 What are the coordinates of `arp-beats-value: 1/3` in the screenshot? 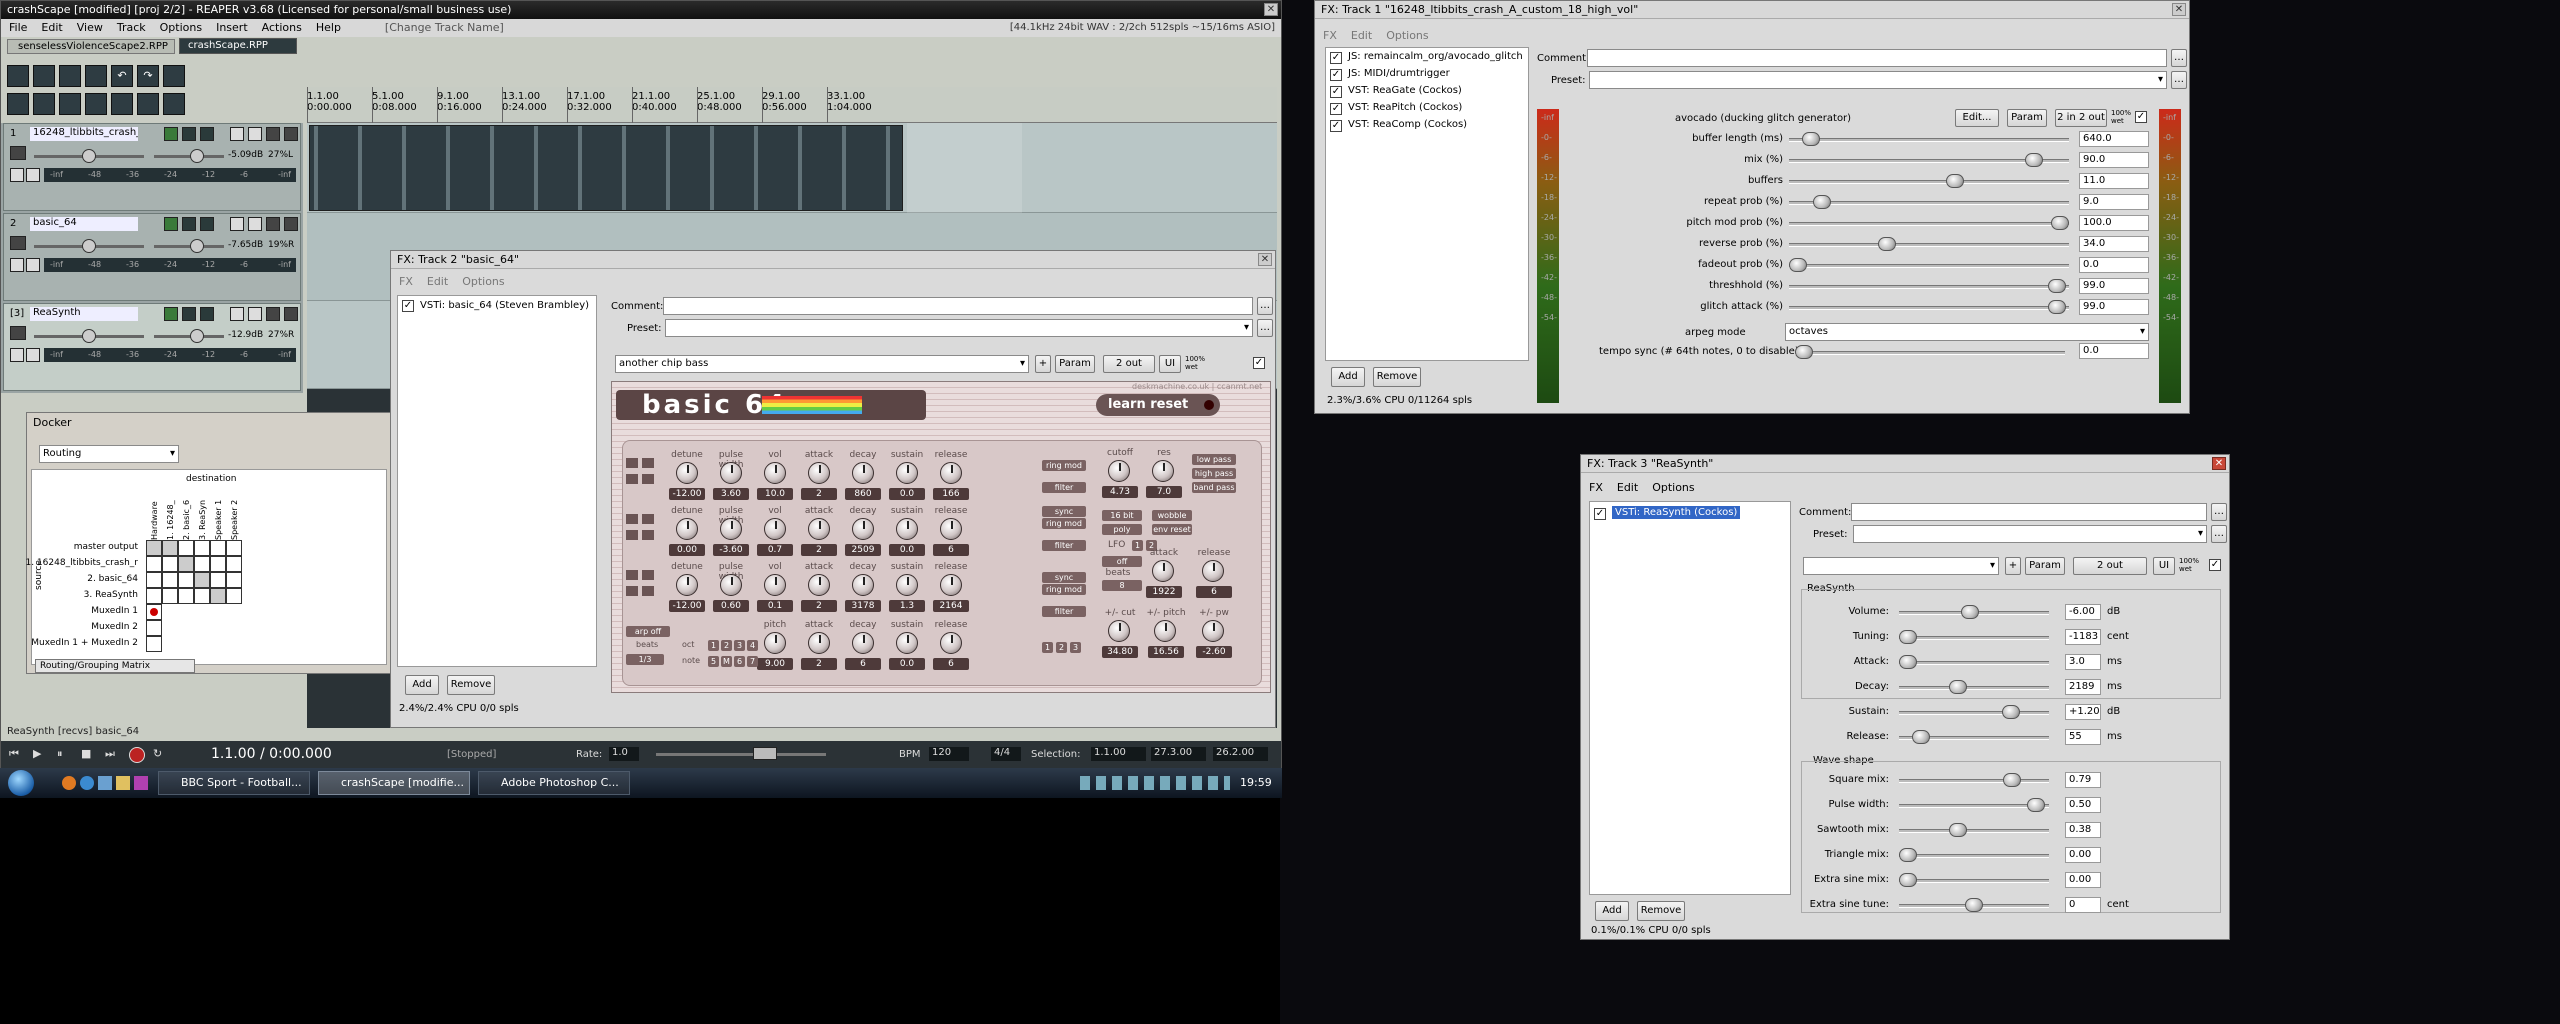 It's located at (645, 659).